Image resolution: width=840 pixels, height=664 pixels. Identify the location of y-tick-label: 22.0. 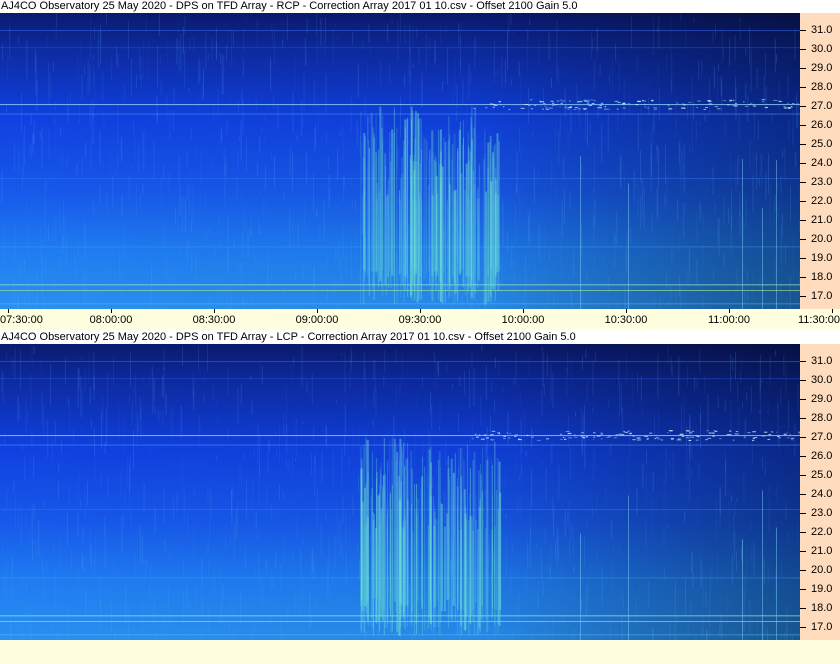
(822, 200).